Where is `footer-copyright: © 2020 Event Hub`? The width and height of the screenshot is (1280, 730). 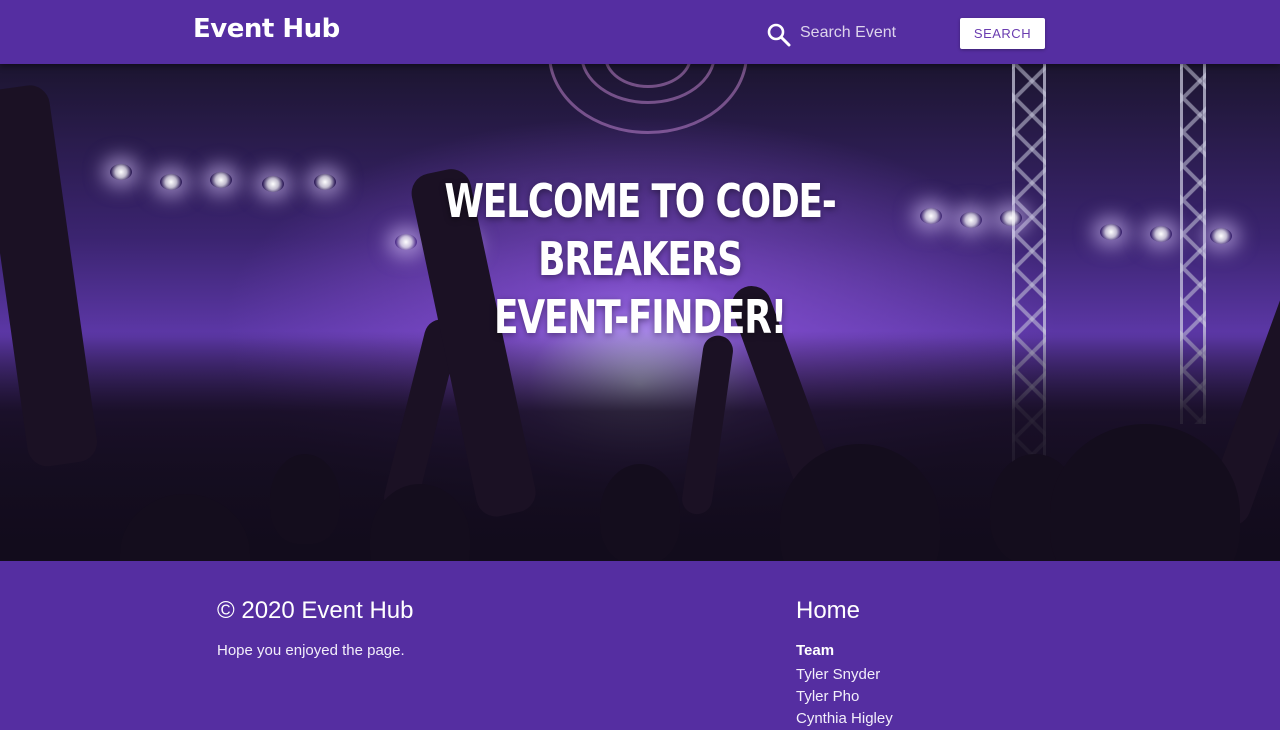 footer-copyright: © 2020 Event Hub is located at coordinates (315, 610).